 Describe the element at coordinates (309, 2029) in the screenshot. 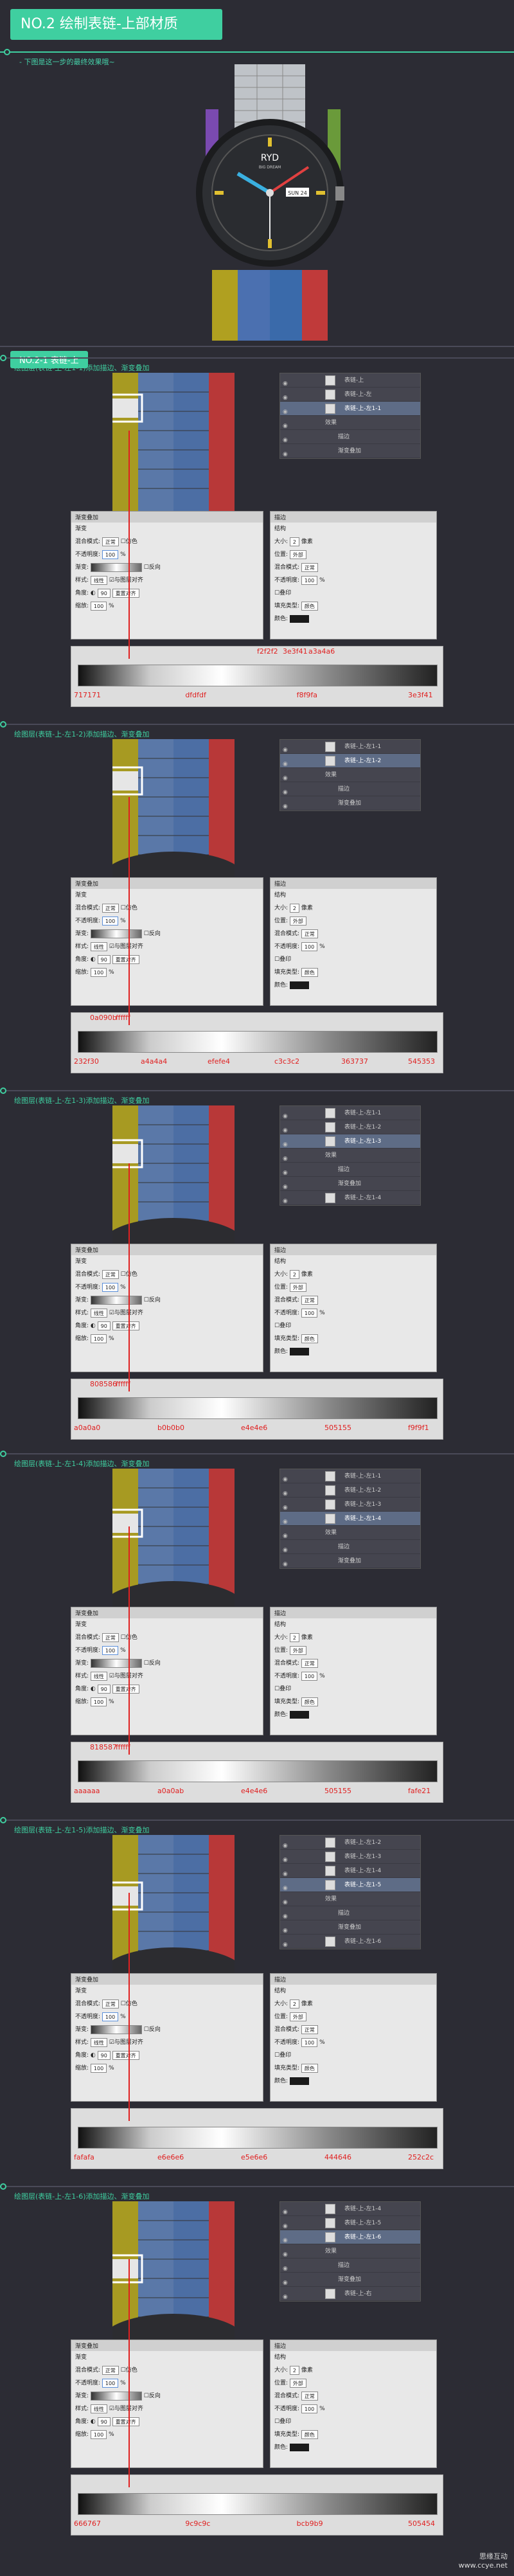

I see `stroke-blend-select: 正常` at that location.